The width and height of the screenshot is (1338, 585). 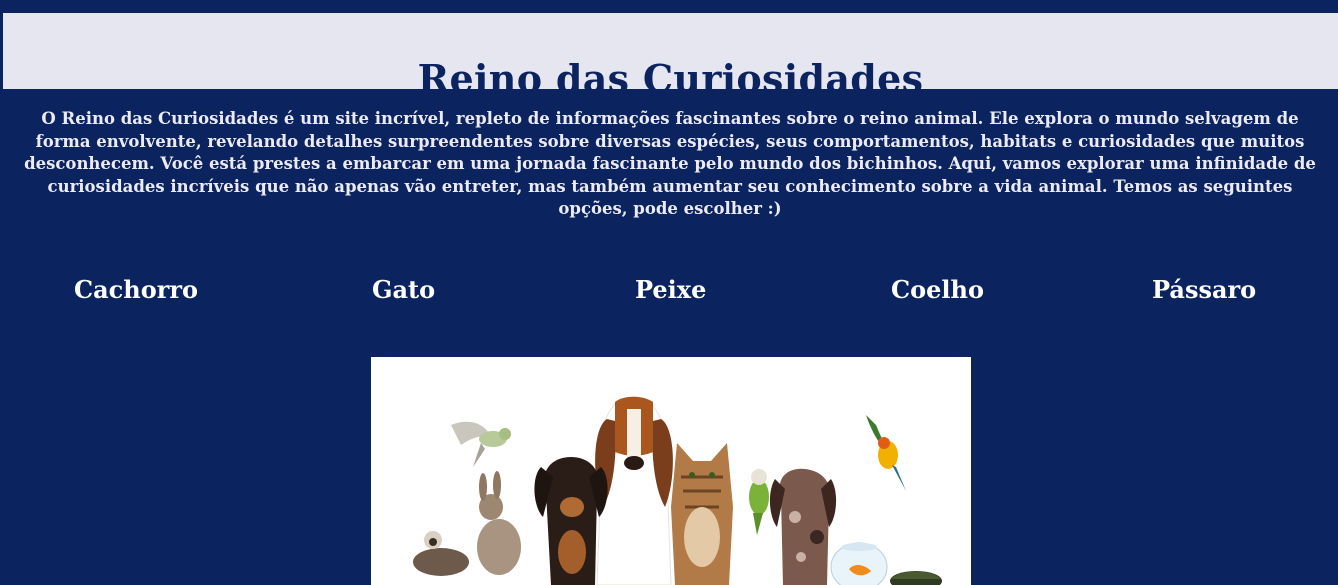 What do you see at coordinates (136, 290) in the screenshot?
I see `nav-link-cachorro: Cachorro` at bounding box center [136, 290].